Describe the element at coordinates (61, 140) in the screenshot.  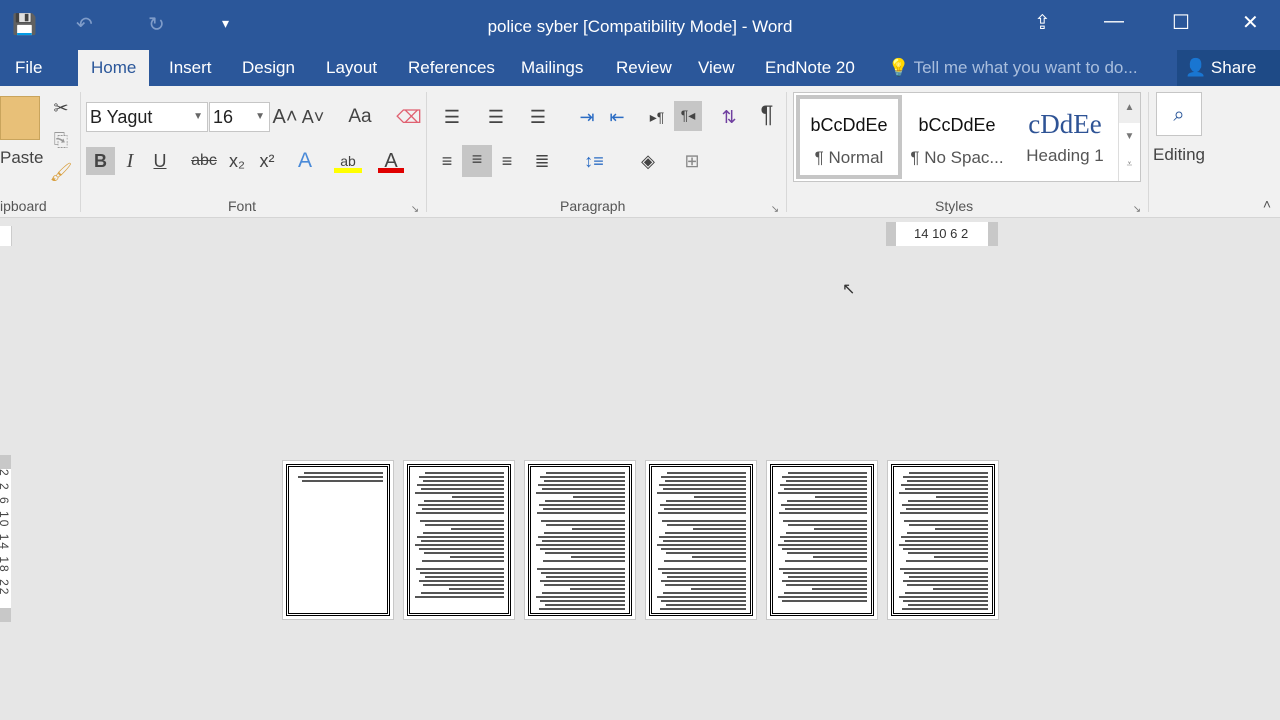
I see `copy-icon: ⎘` at that location.